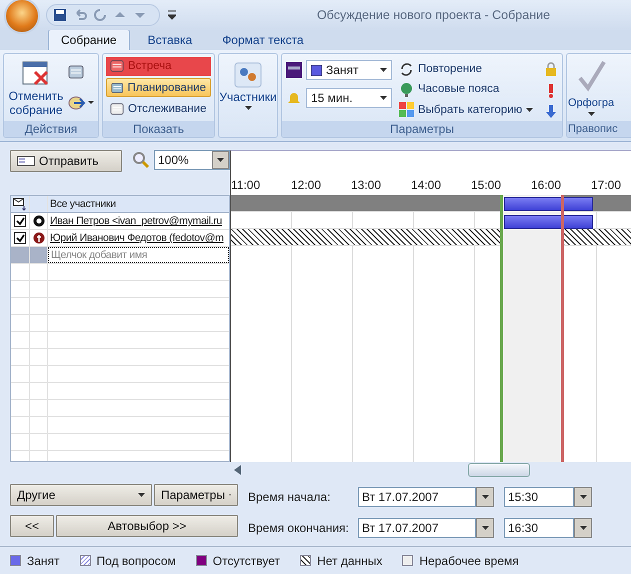 The height and width of the screenshot is (574, 631). I want to click on hour-label: 17:00, so click(606, 185).